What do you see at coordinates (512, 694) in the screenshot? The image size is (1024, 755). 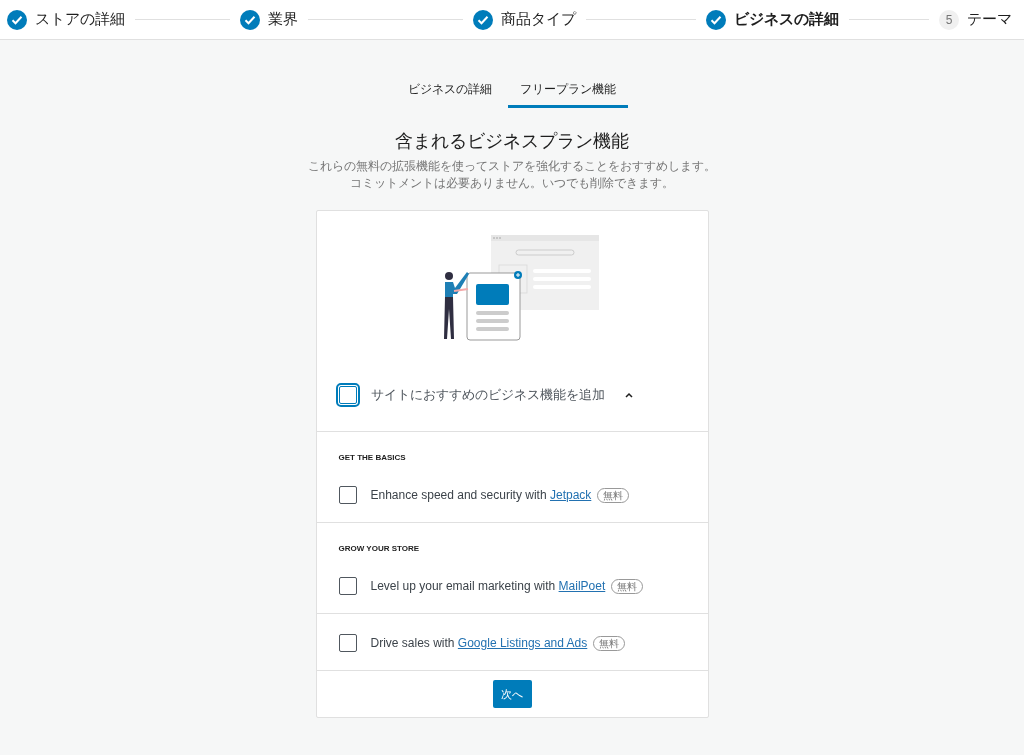 I see `next-button: 次へ` at bounding box center [512, 694].